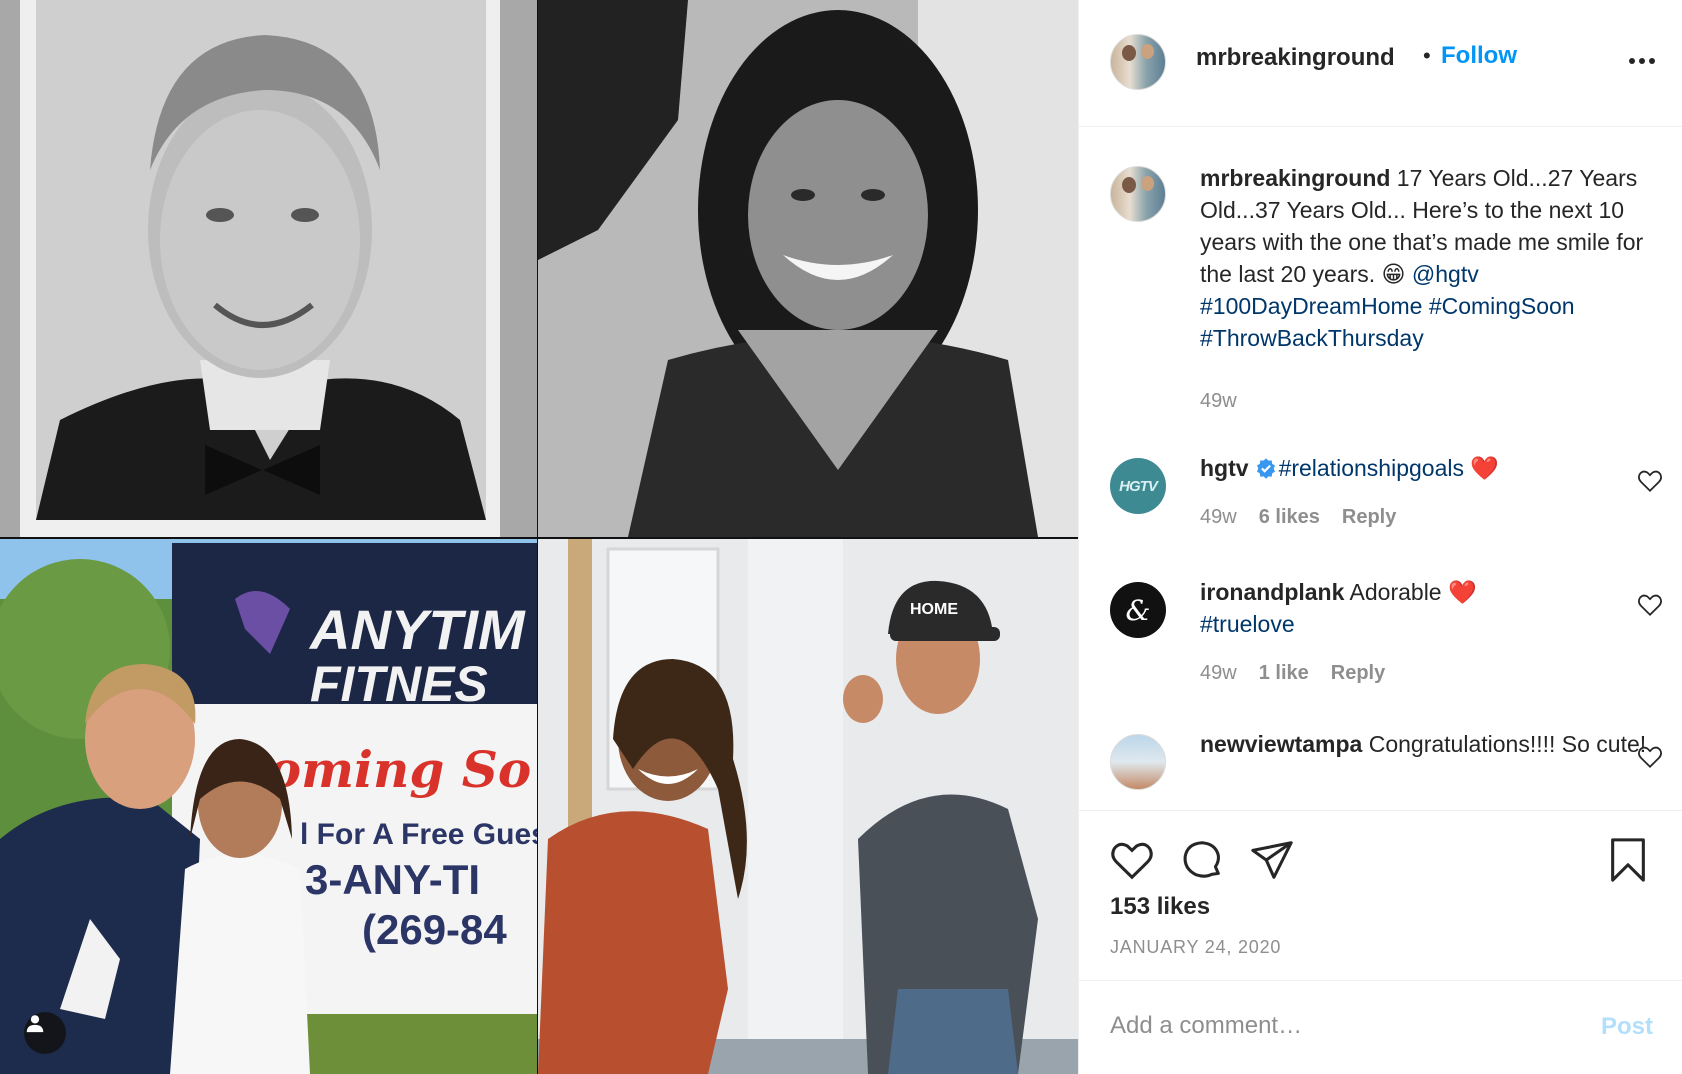 The height and width of the screenshot is (1074, 1682). What do you see at coordinates (1642, 61) in the screenshot?
I see `more-options-button` at bounding box center [1642, 61].